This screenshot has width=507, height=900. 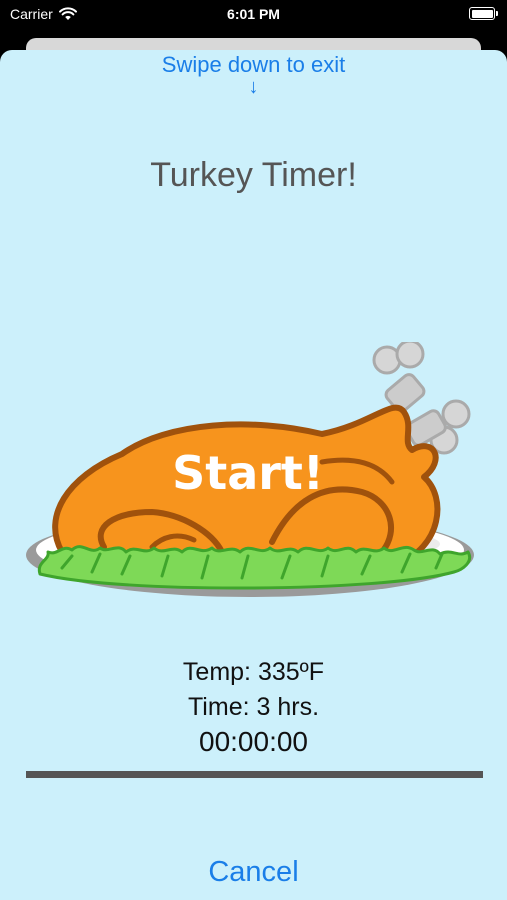 What do you see at coordinates (248, 473) in the screenshot?
I see `start-label: Start!` at bounding box center [248, 473].